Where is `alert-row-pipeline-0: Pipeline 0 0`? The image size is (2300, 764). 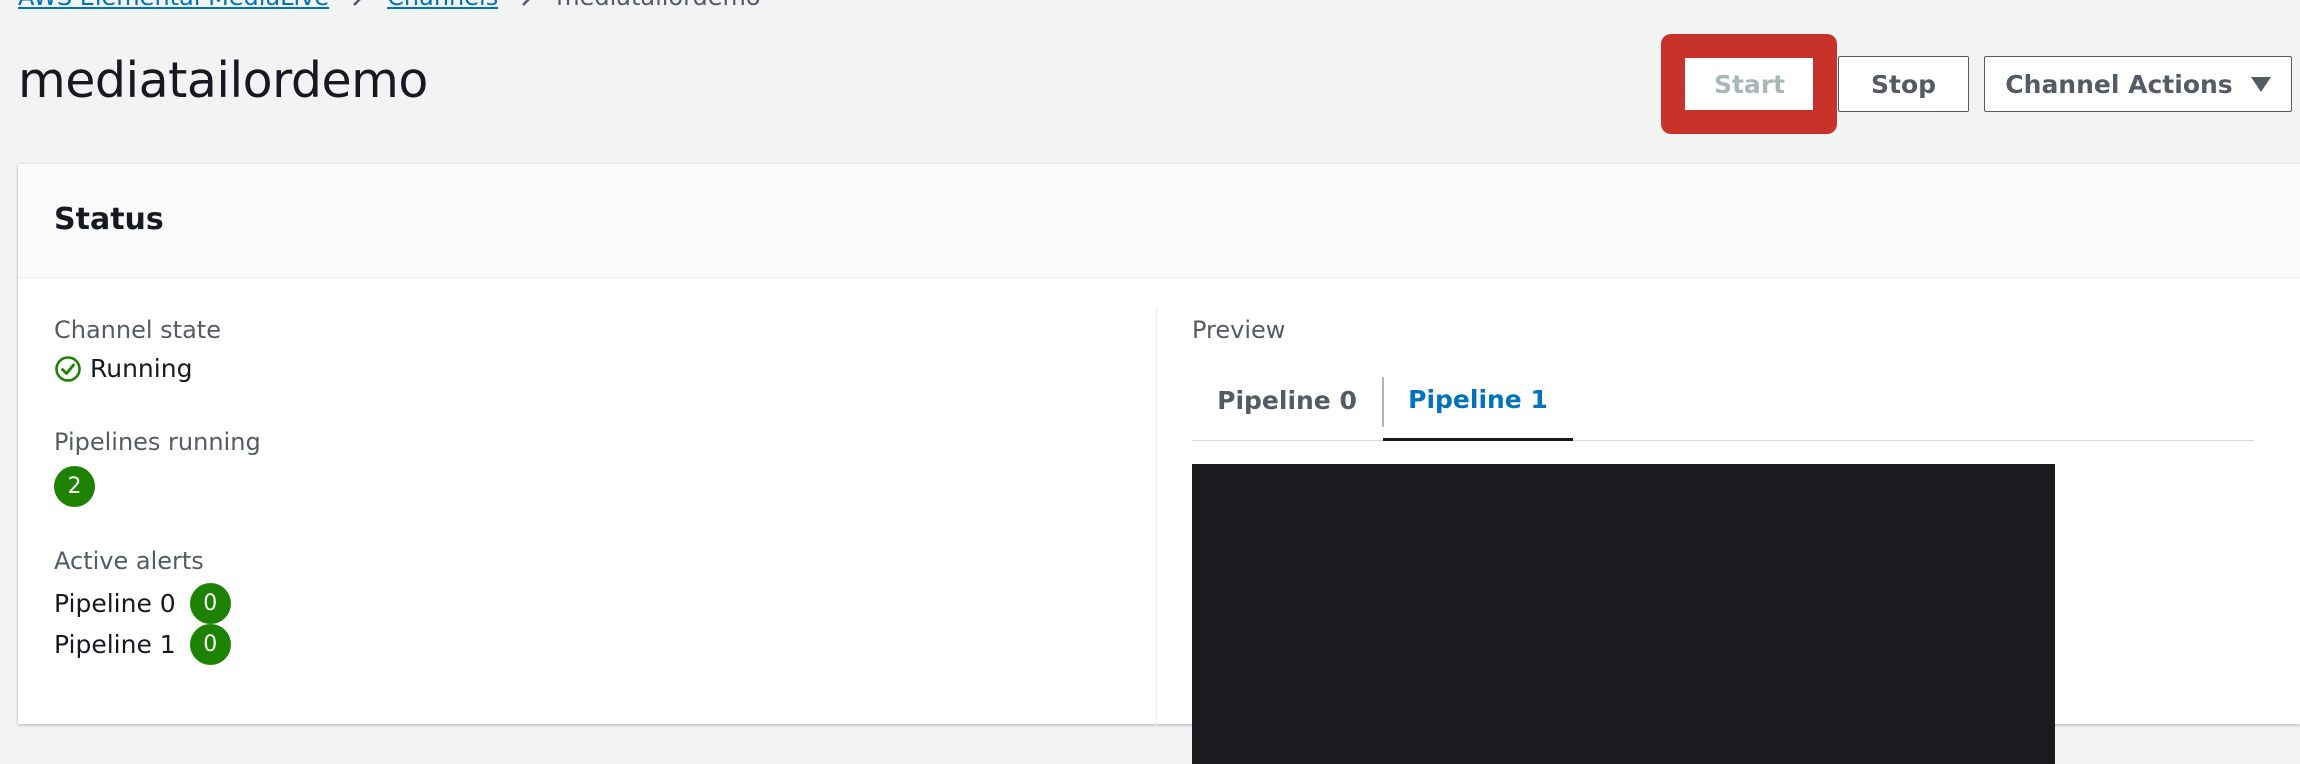
alert-row-pipeline-0: Pipeline 0 0 is located at coordinates (157, 603).